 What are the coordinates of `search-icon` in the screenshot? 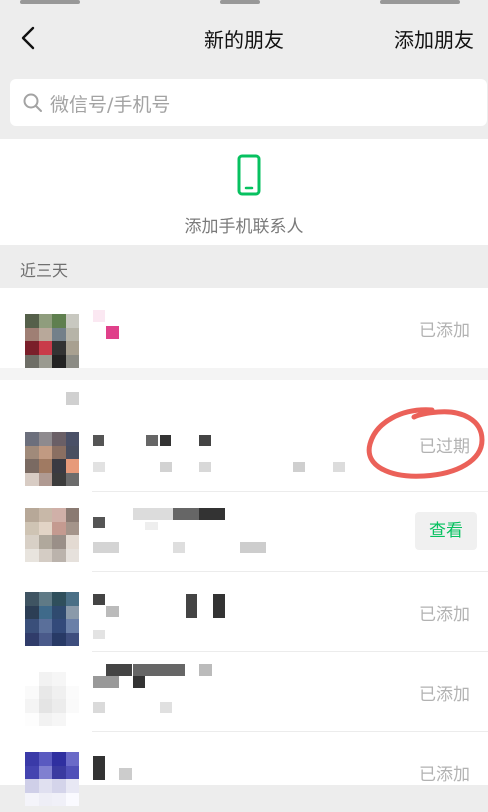 It's located at (32, 102).